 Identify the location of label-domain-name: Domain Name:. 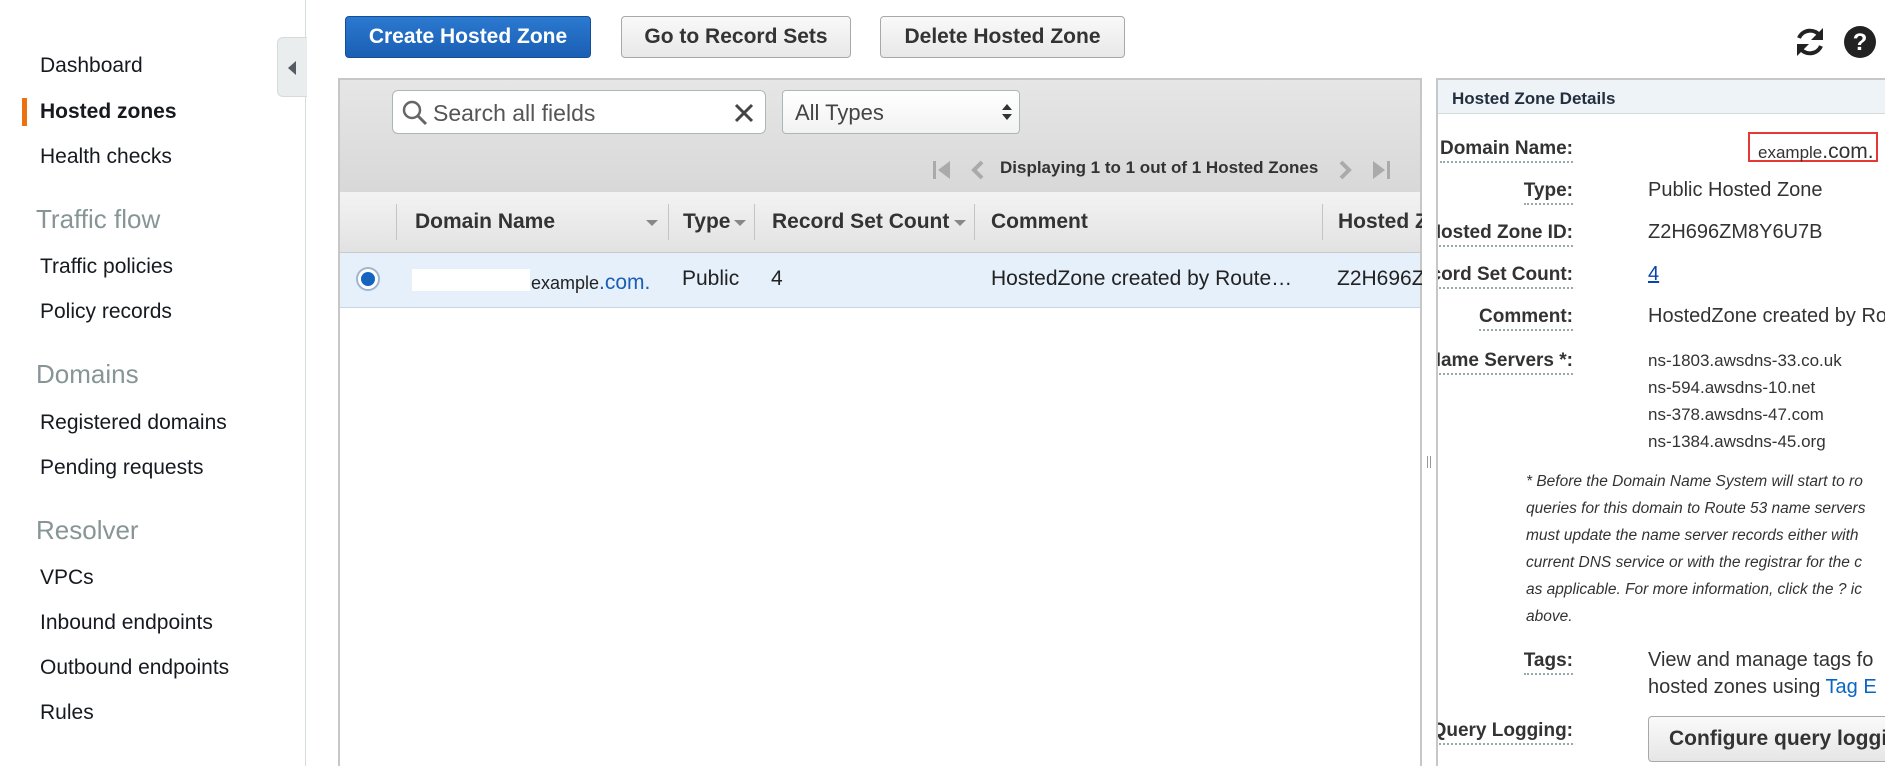
(1506, 150).